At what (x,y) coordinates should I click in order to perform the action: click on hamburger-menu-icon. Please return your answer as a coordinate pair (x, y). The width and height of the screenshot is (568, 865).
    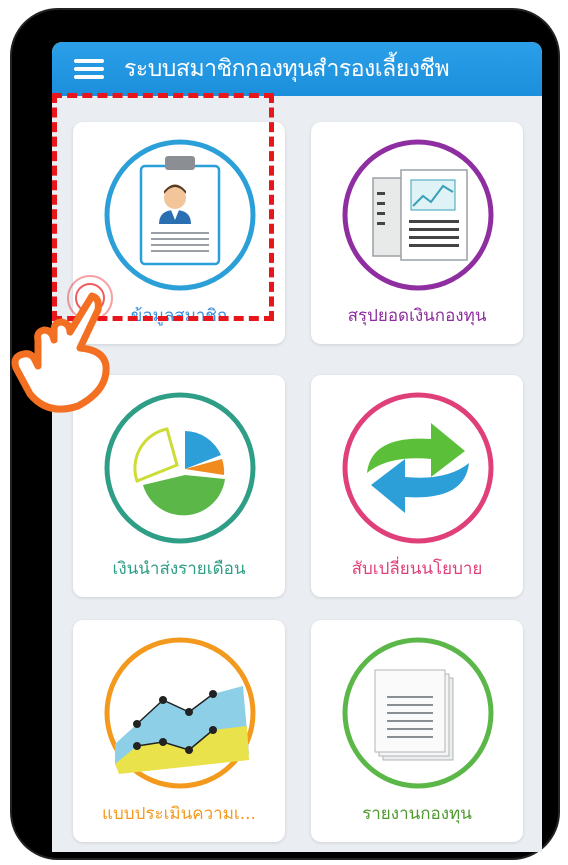
    Looking at the image, I should click on (89, 69).